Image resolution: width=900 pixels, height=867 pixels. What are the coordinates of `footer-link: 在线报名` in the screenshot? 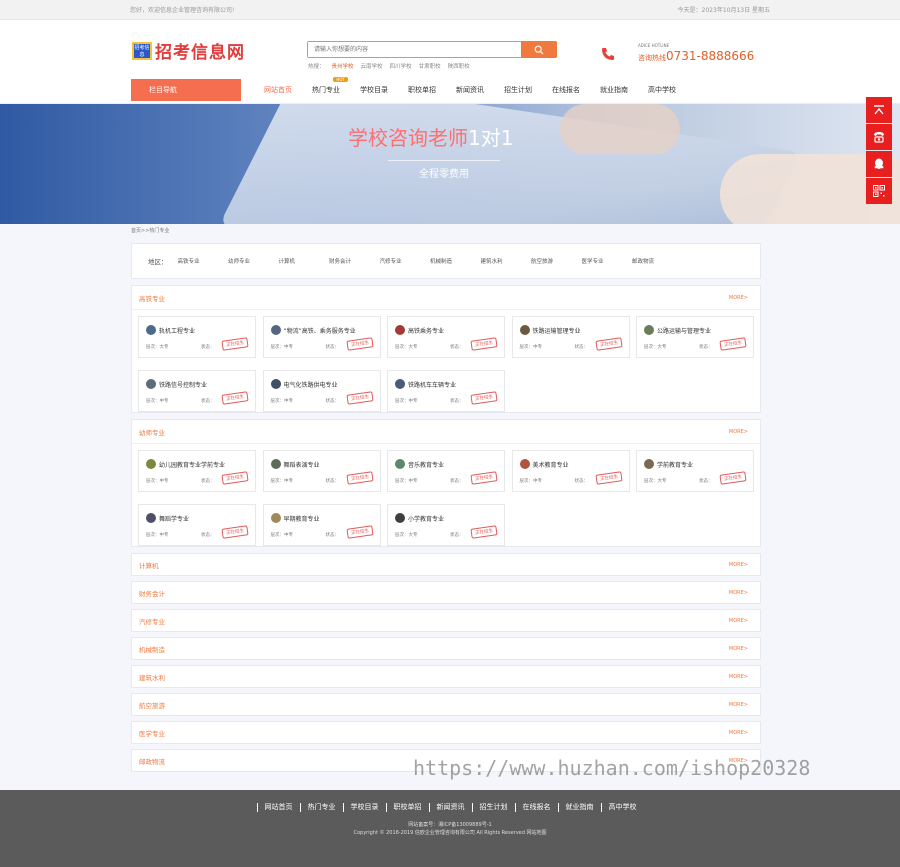 It's located at (536, 807).